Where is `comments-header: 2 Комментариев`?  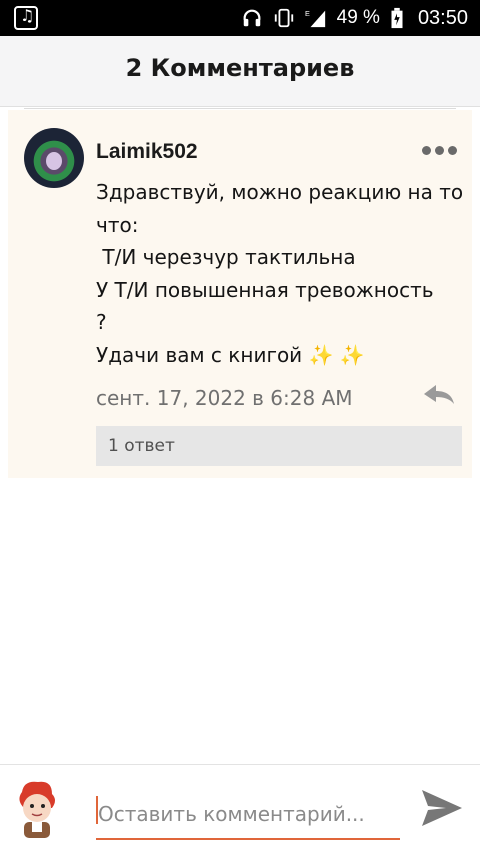
comments-header: 2 Комментариев is located at coordinates (240, 71).